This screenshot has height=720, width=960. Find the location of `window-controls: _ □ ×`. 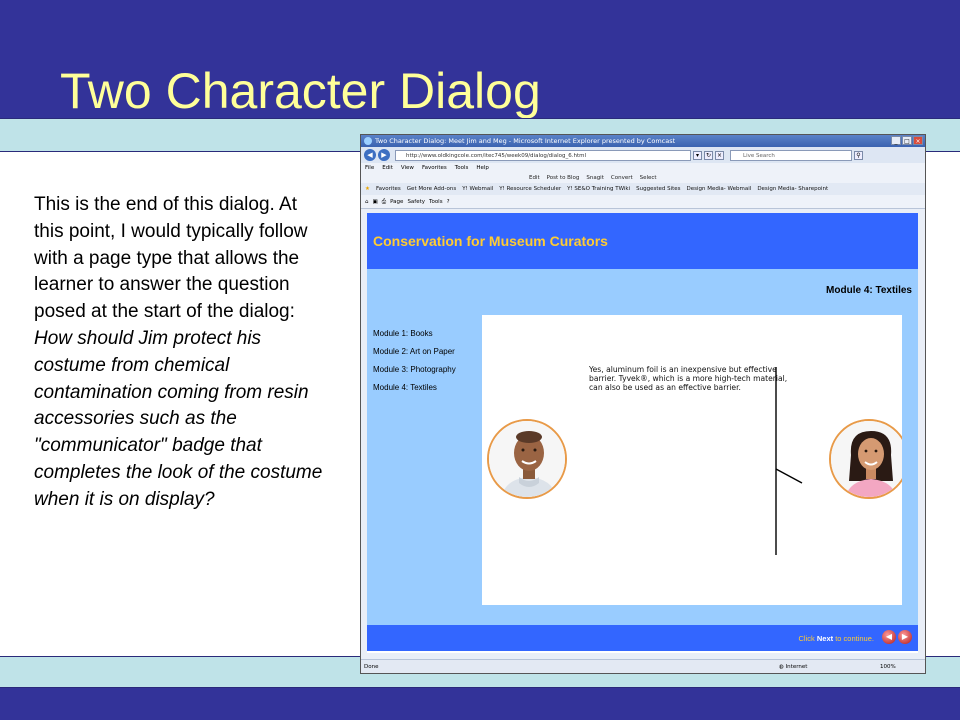

window-controls: _ □ × is located at coordinates (907, 140).